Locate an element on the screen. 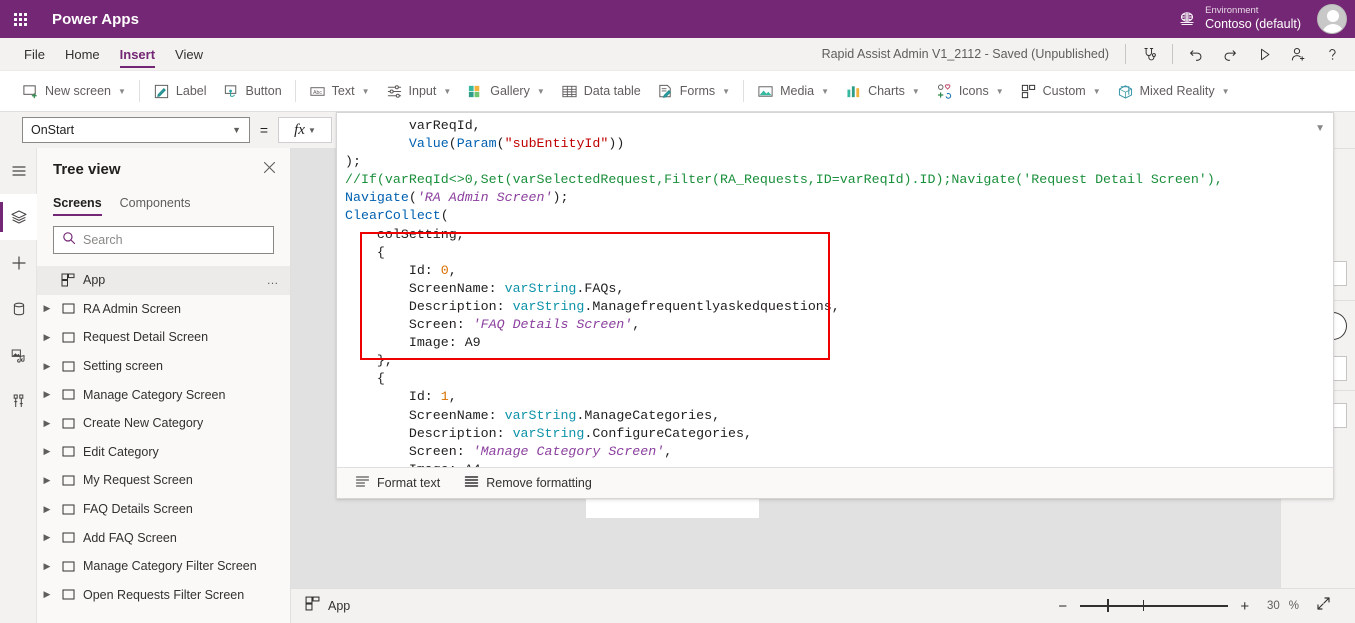 This screenshot has width=1355, height=623. tree-item-manage-category-screen: ▶ Manage Category Screen is located at coordinates (163, 394).